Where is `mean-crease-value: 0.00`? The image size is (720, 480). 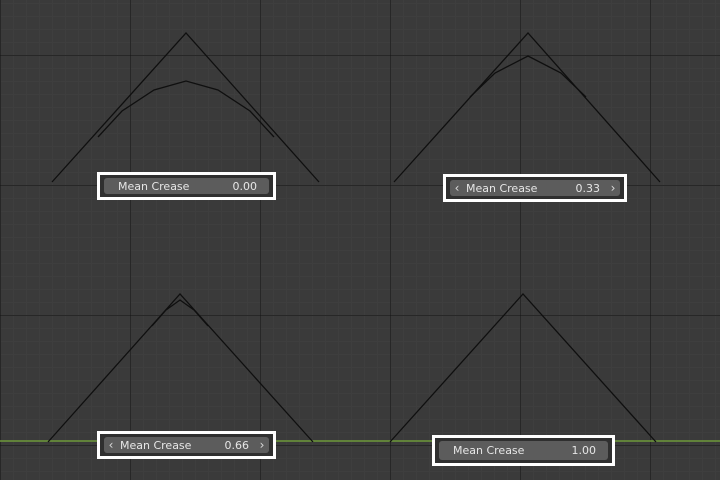
mean-crease-value: 0.00 is located at coordinates (245, 186).